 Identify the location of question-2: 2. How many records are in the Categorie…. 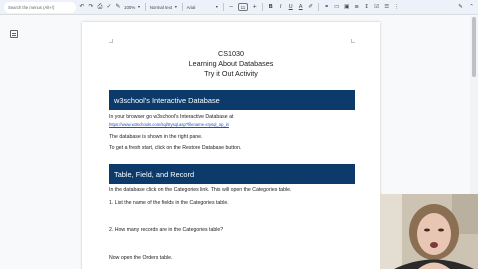
(166, 230).